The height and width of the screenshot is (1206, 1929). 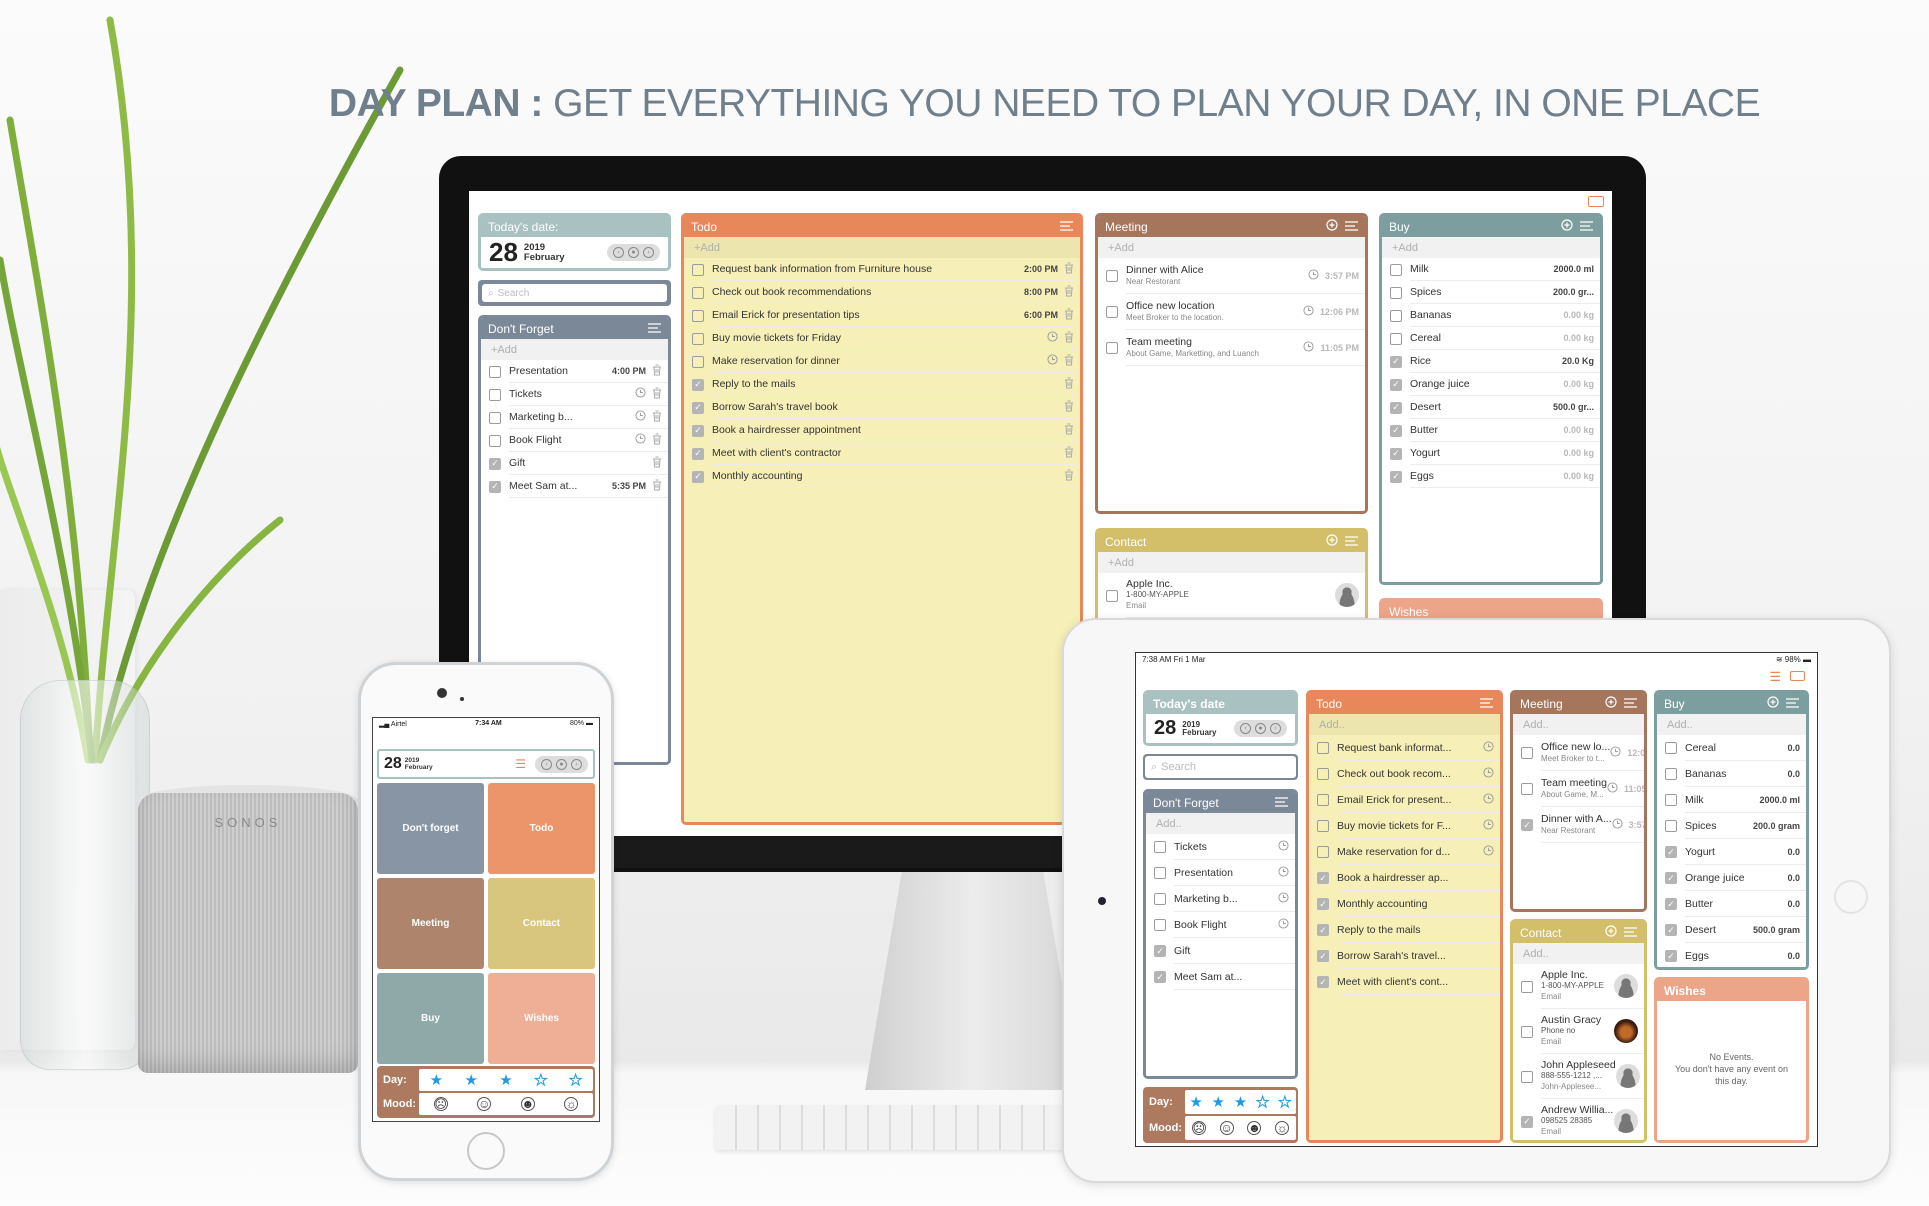 I want to click on list-item: Spices 200.0 gram, so click(x=1731, y=826).